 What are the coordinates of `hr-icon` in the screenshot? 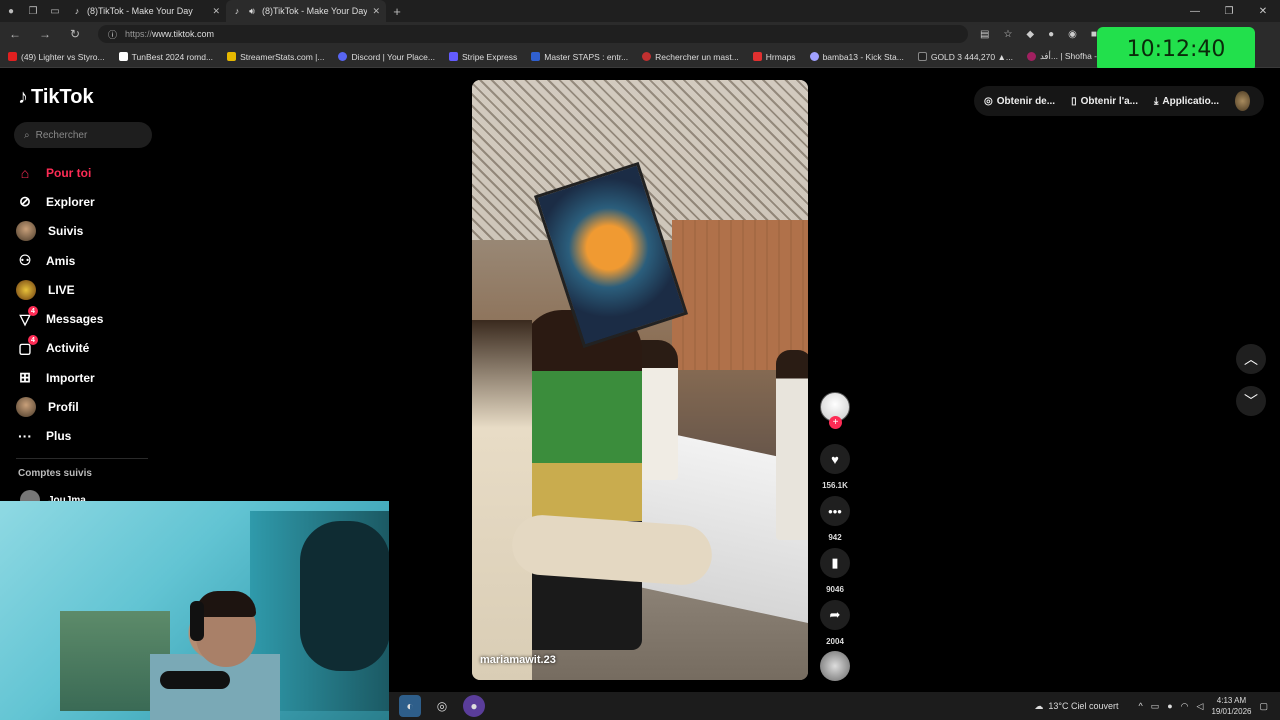 It's located at (757, 56).